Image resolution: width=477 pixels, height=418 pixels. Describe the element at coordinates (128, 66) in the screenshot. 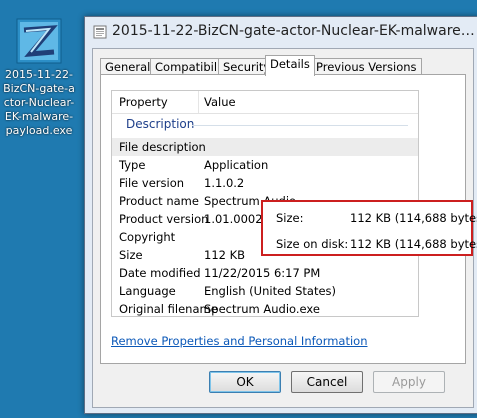

I see `tab-general: General` at that location.